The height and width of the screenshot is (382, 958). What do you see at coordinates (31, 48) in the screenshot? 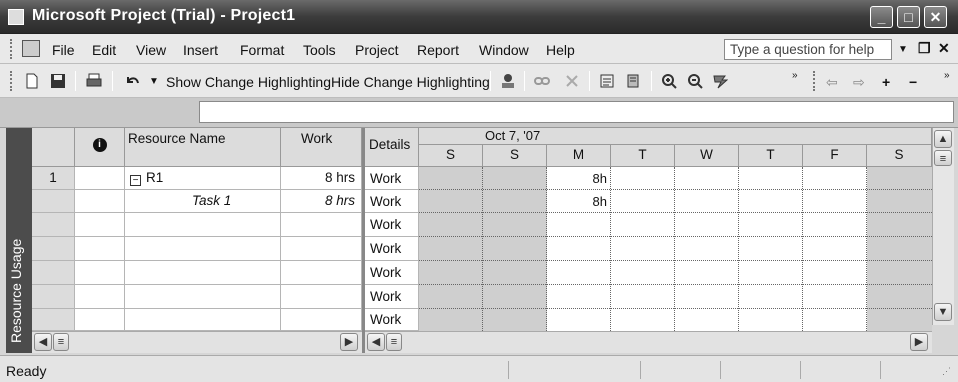
I see `document-icon` at bounding box center [31, 48].